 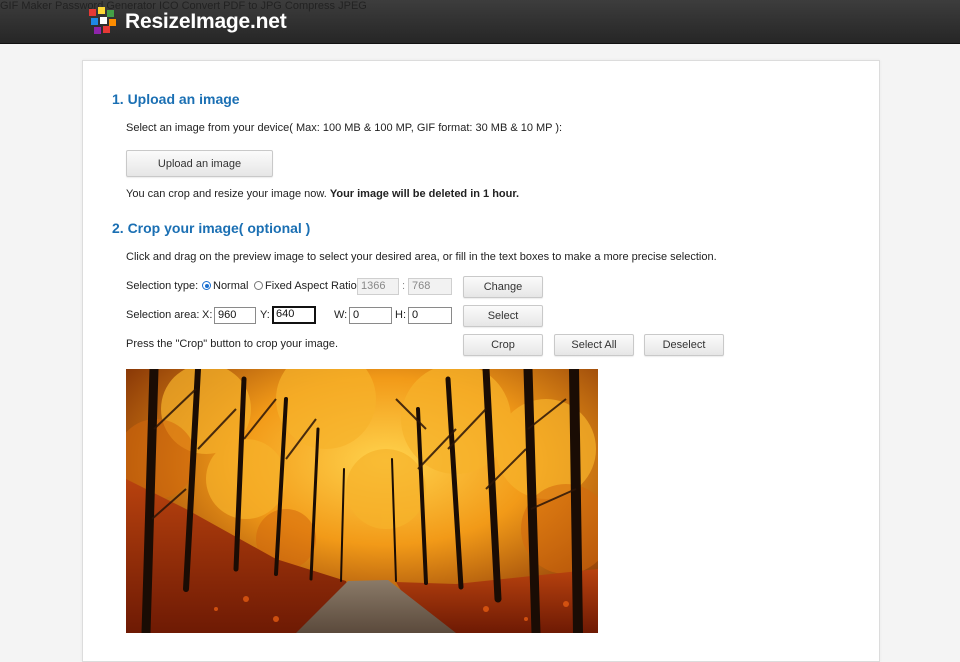 I want to click on fixed-aspect-radio-label: Fixed Aspect Ratio, so click(x=311, y=286).